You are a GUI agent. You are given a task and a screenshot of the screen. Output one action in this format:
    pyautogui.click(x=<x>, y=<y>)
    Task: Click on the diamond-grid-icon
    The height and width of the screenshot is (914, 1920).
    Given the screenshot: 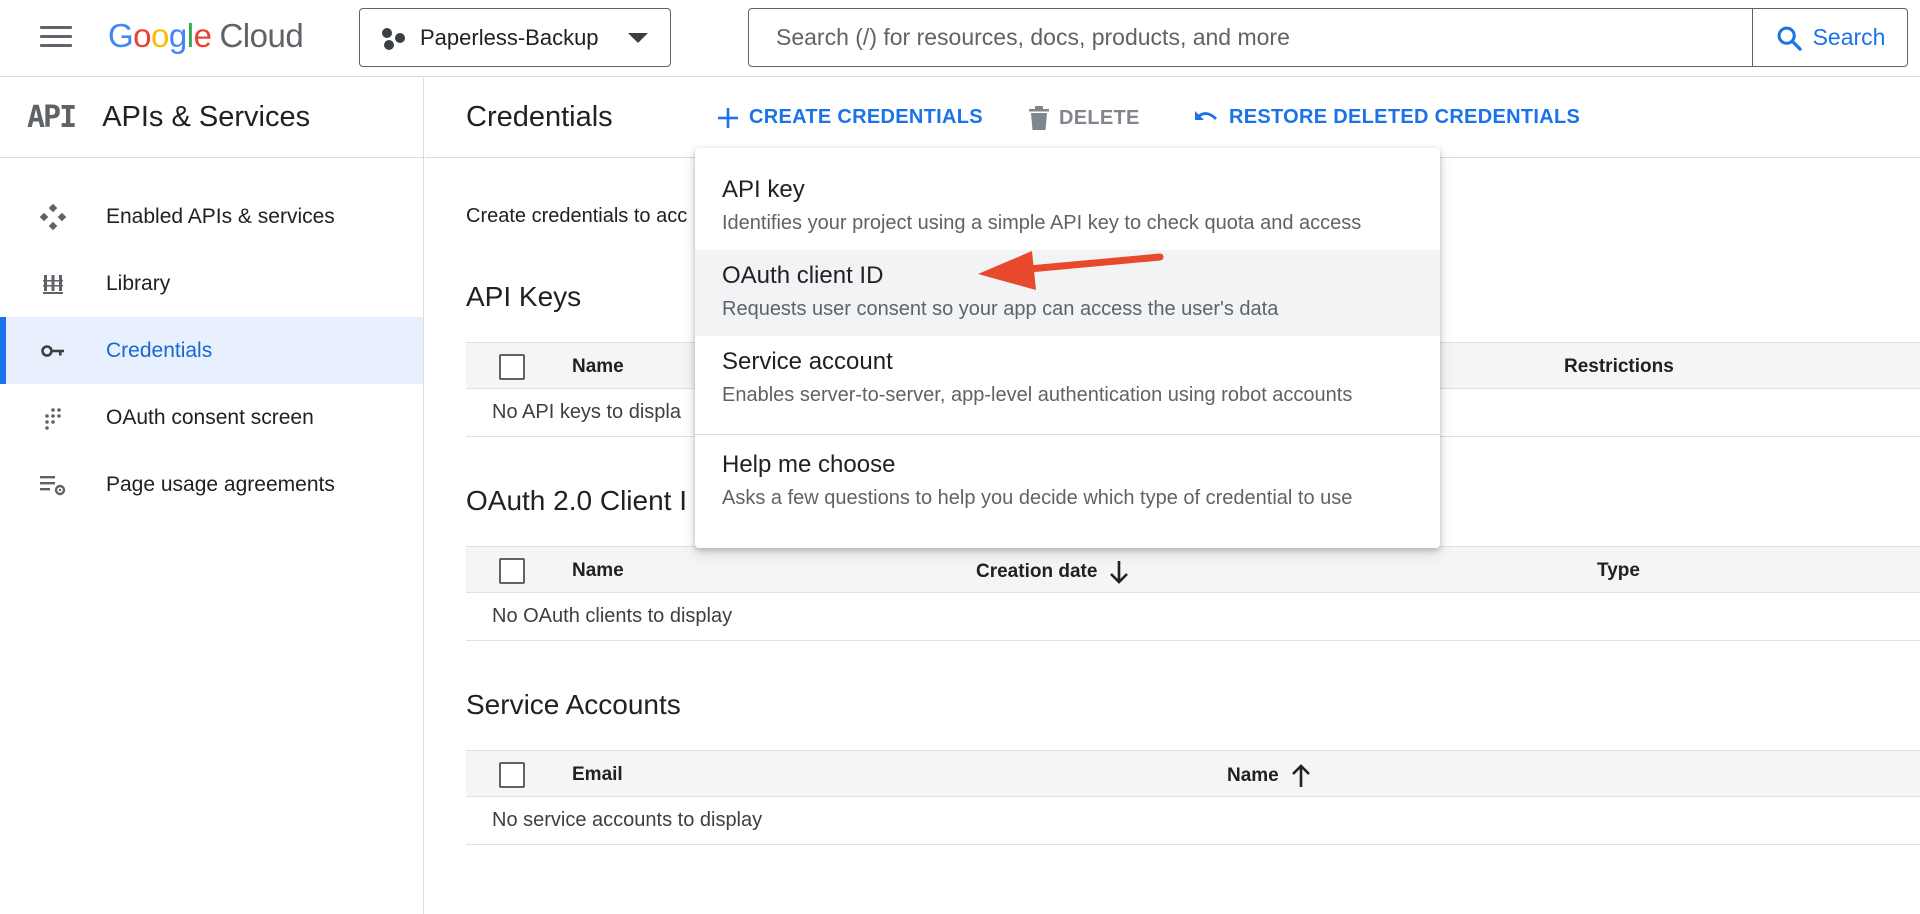 What is the action you would take?
    pyautogui.click(x=53, y=217)
    